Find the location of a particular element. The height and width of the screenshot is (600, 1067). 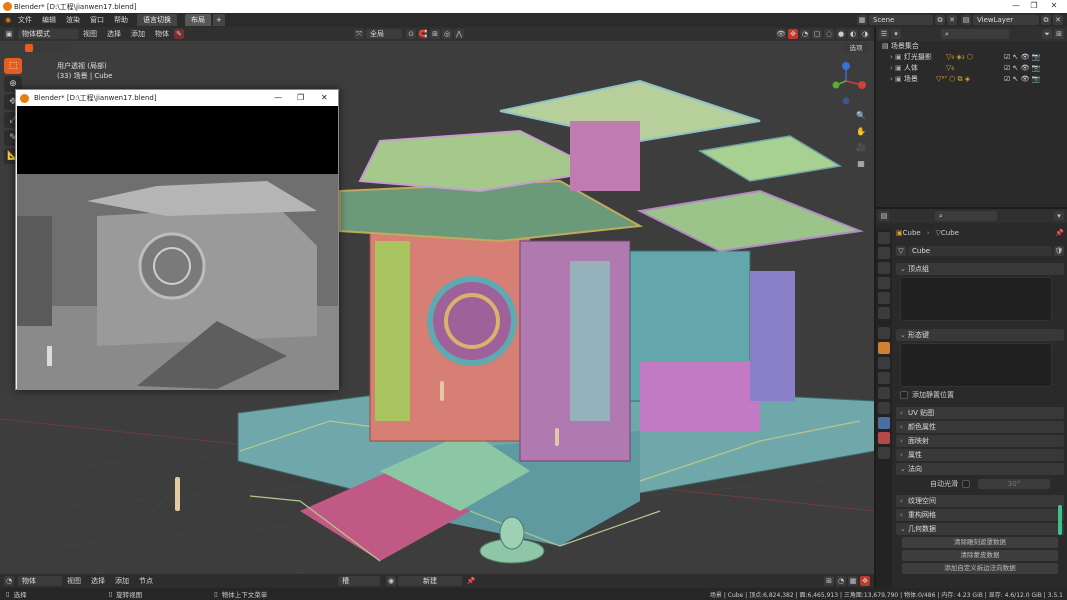

outliner-editor-icon: ☰ is located at coordinates (884, 34).